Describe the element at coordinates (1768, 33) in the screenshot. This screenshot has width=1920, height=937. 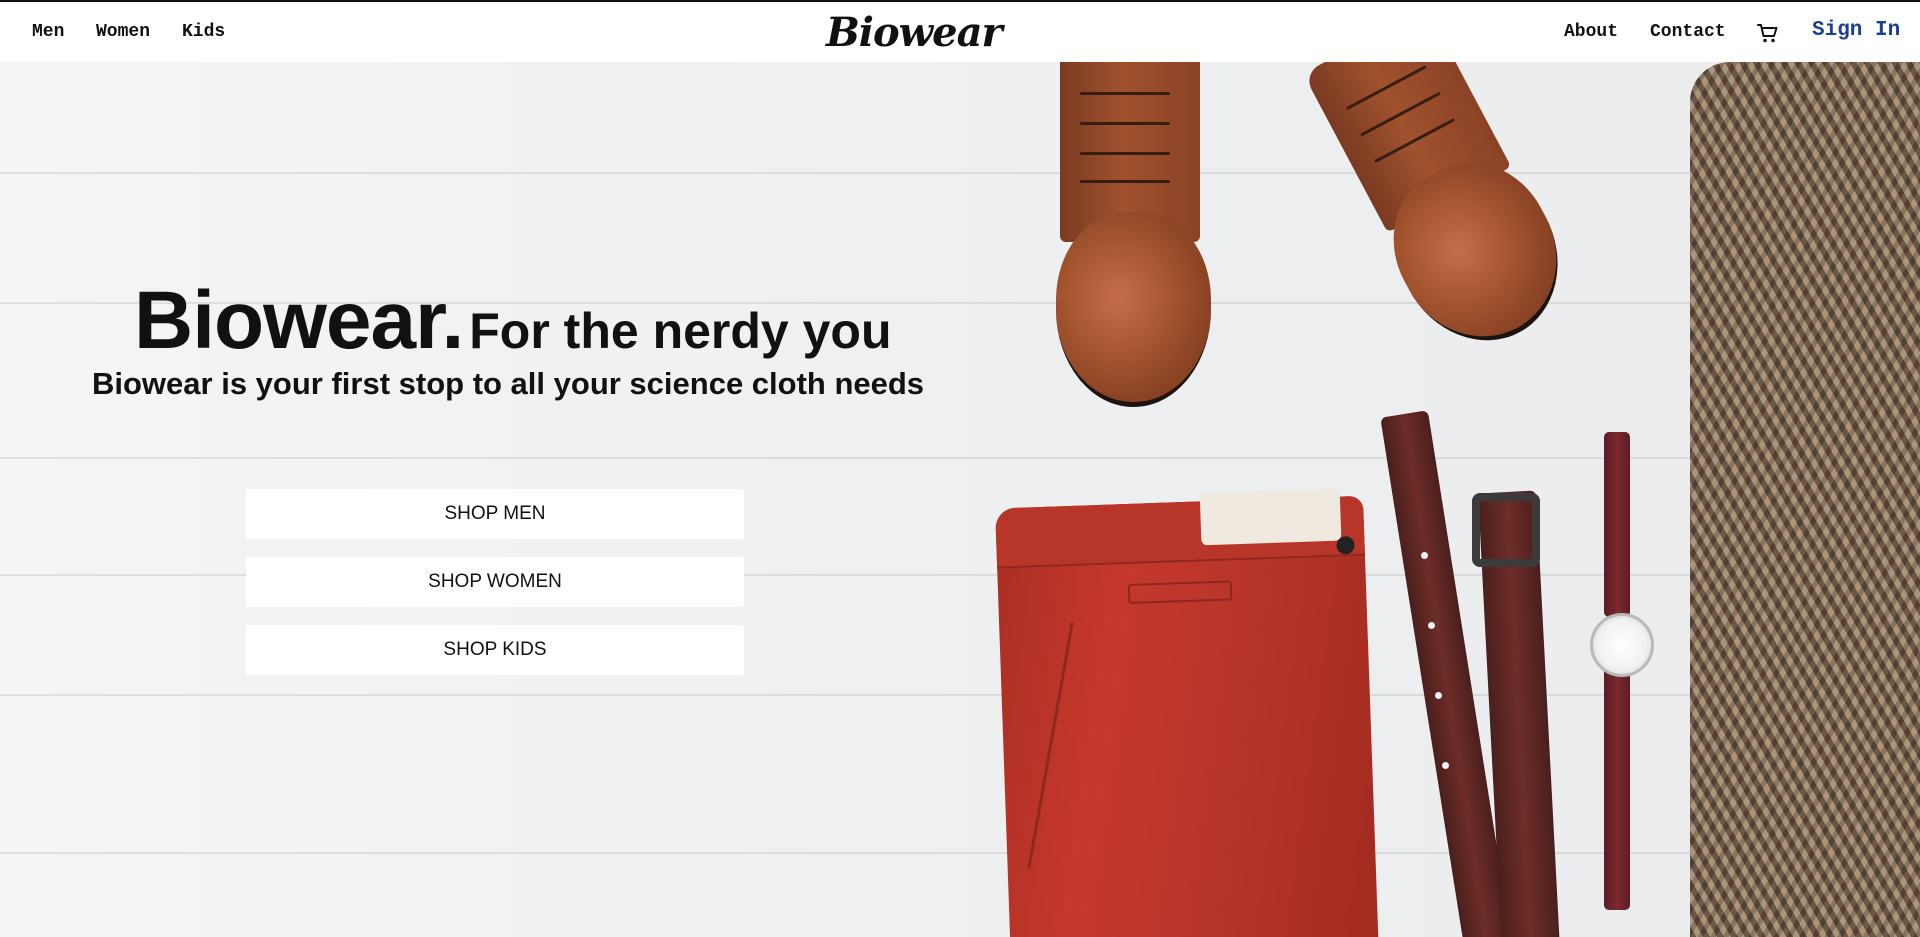
I see `shopping-cart-icon` at that location.